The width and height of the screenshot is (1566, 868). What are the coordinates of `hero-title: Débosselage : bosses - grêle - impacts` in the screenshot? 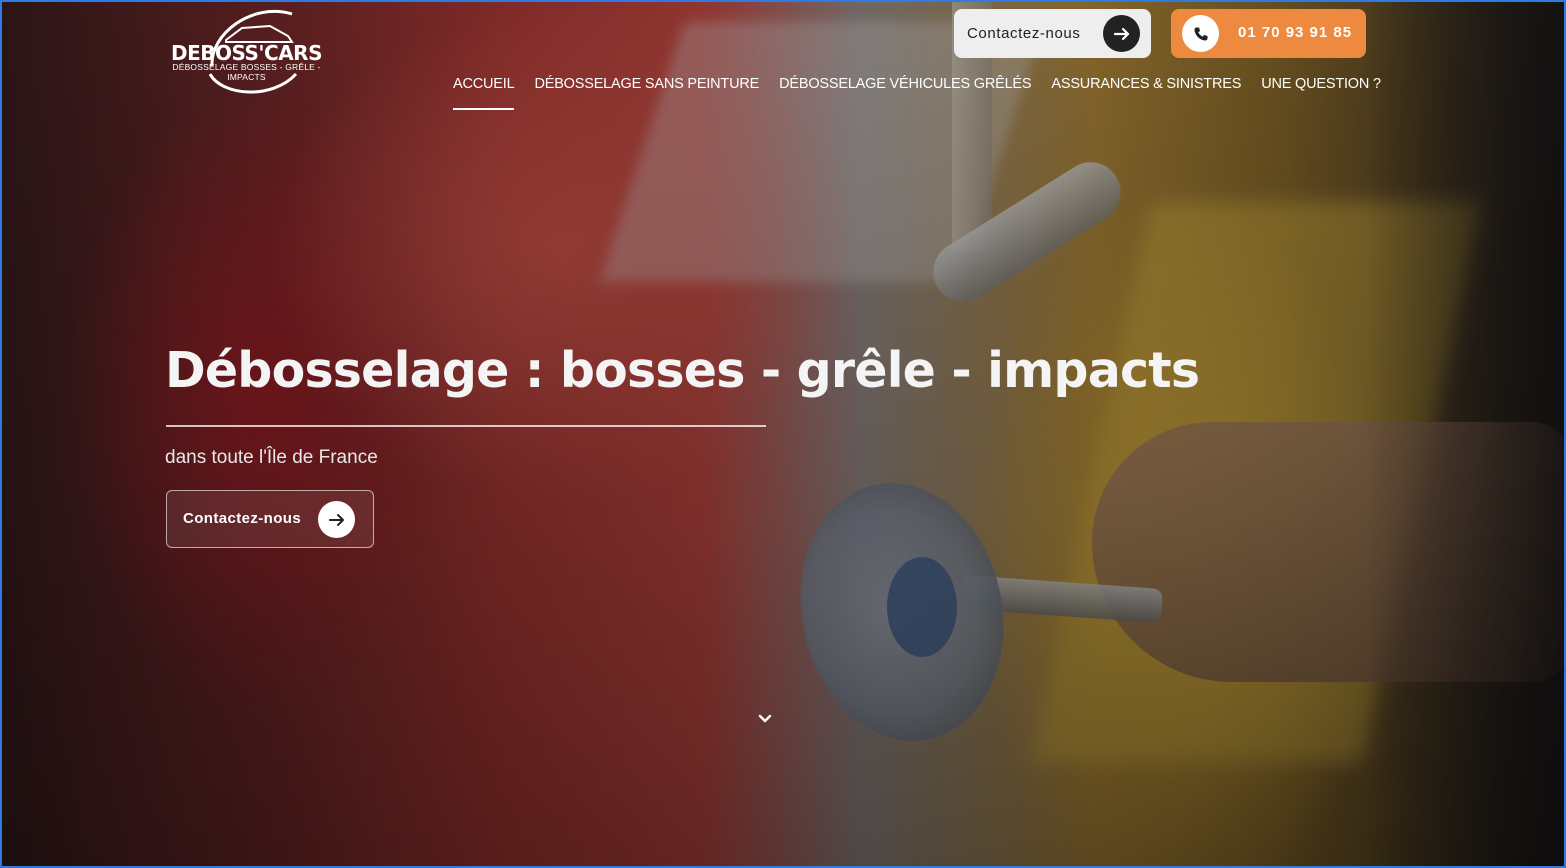 It's located at (682, 370).